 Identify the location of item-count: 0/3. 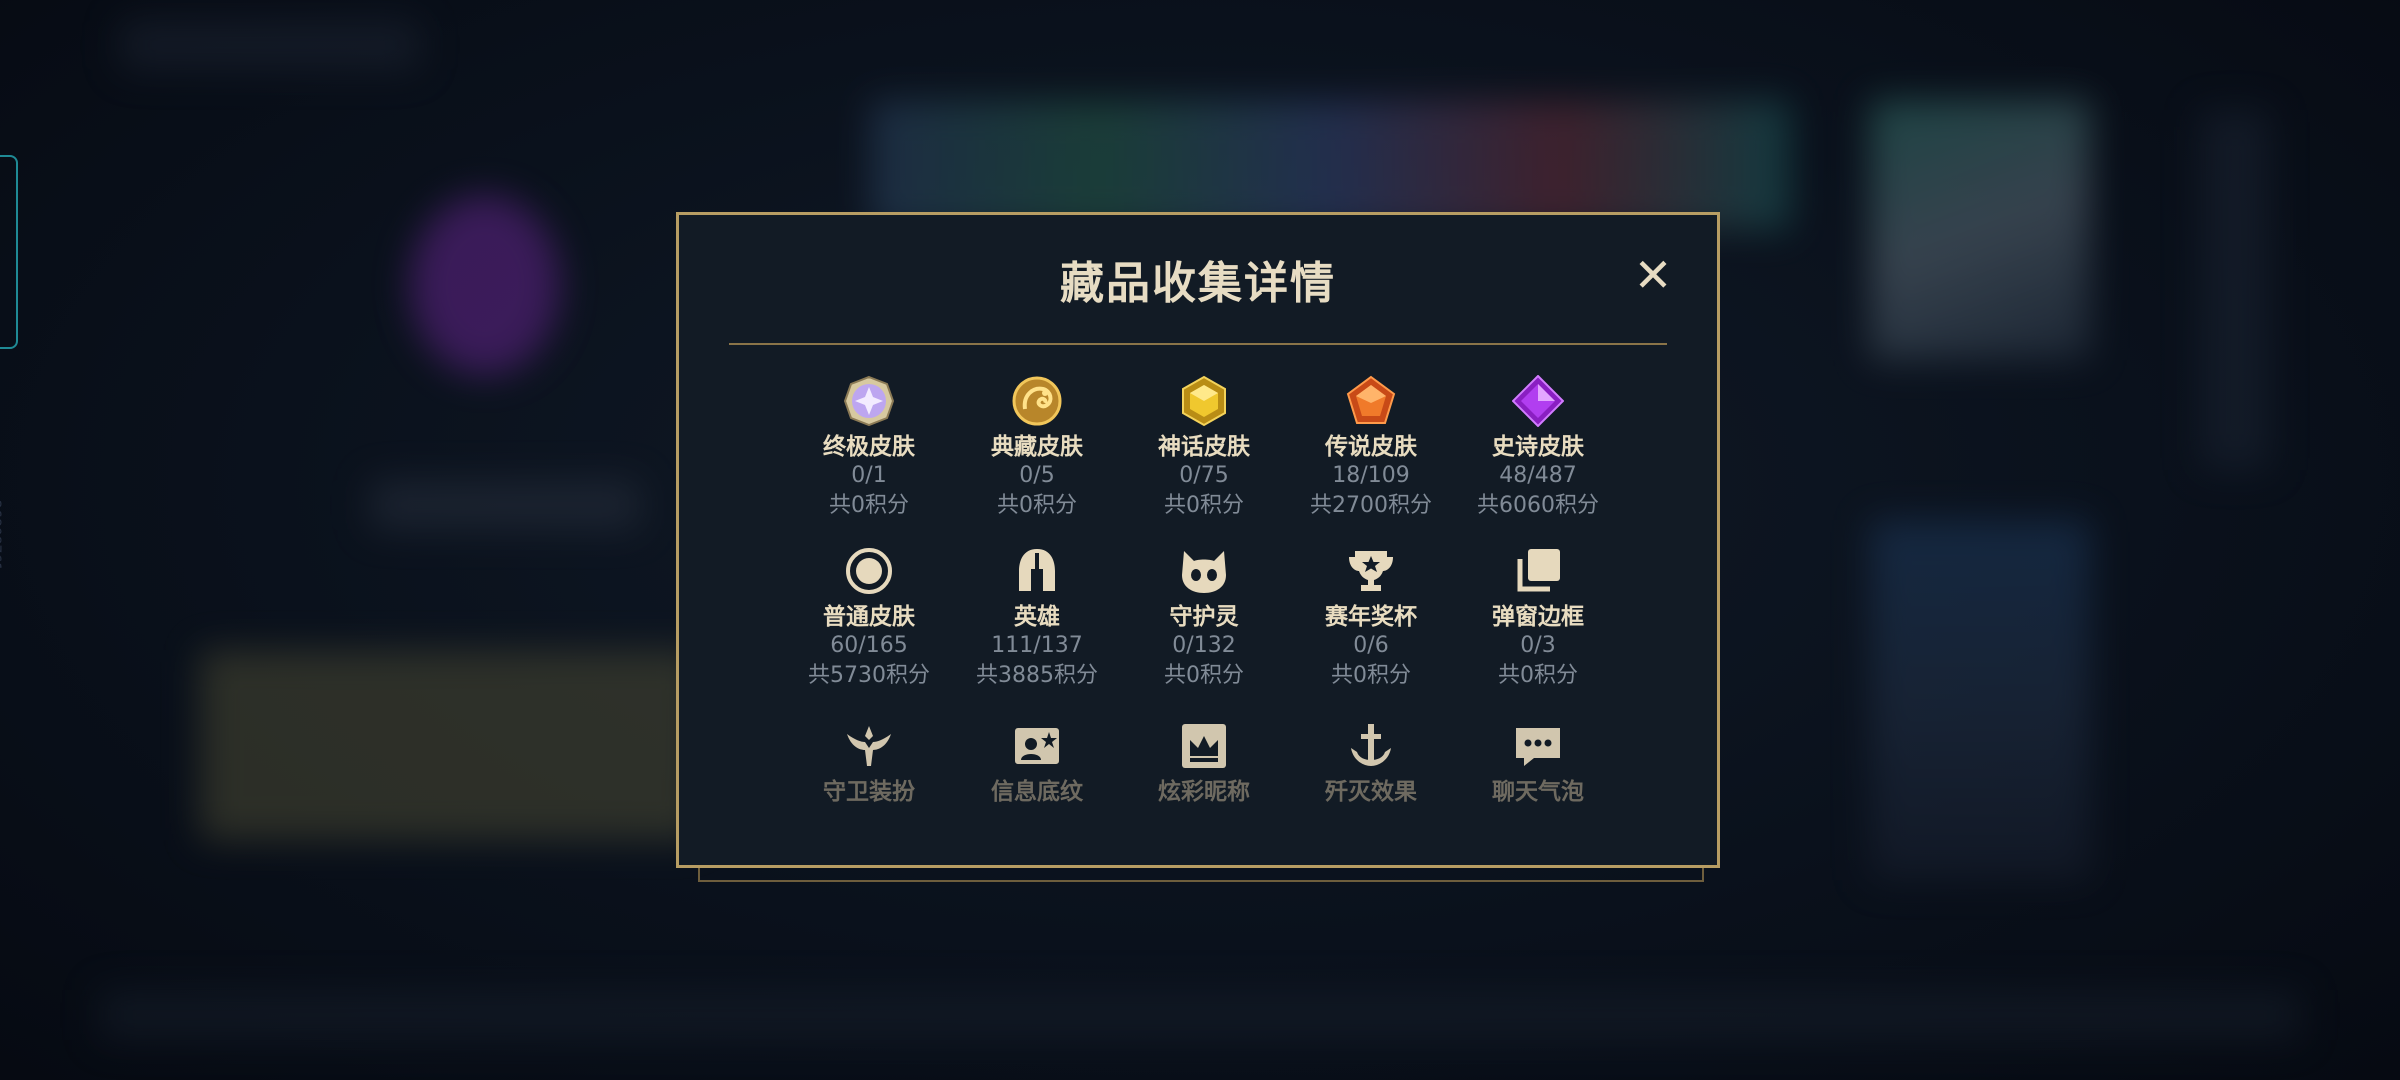
(1538, 645).